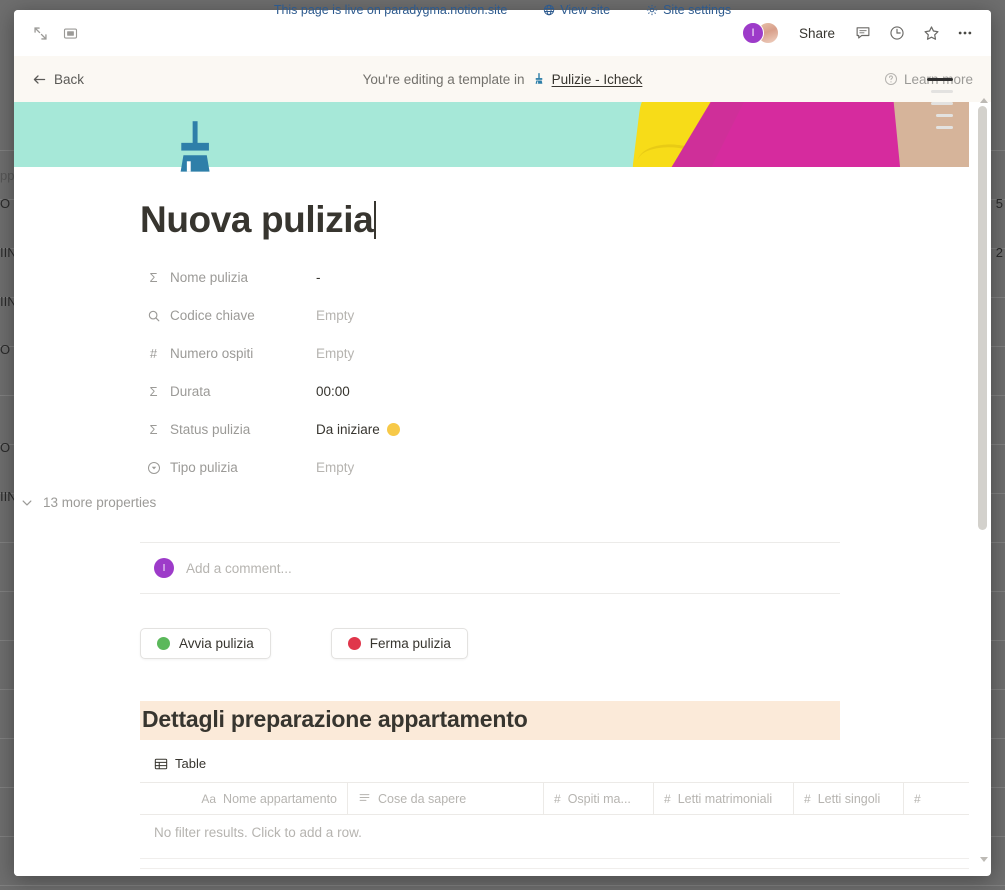 The height and width of the screenshot is (890, 1005). I want to click on broom-icon, so click(195, 146).